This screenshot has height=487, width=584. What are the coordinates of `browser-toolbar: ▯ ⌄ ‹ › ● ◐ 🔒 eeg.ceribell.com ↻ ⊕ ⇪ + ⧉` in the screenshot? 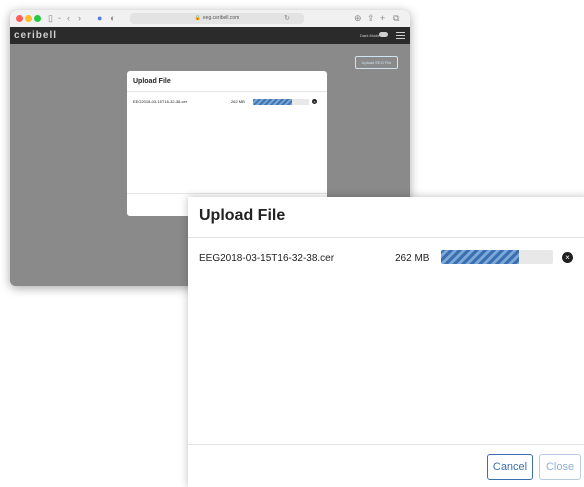 It's located at (210, 19).